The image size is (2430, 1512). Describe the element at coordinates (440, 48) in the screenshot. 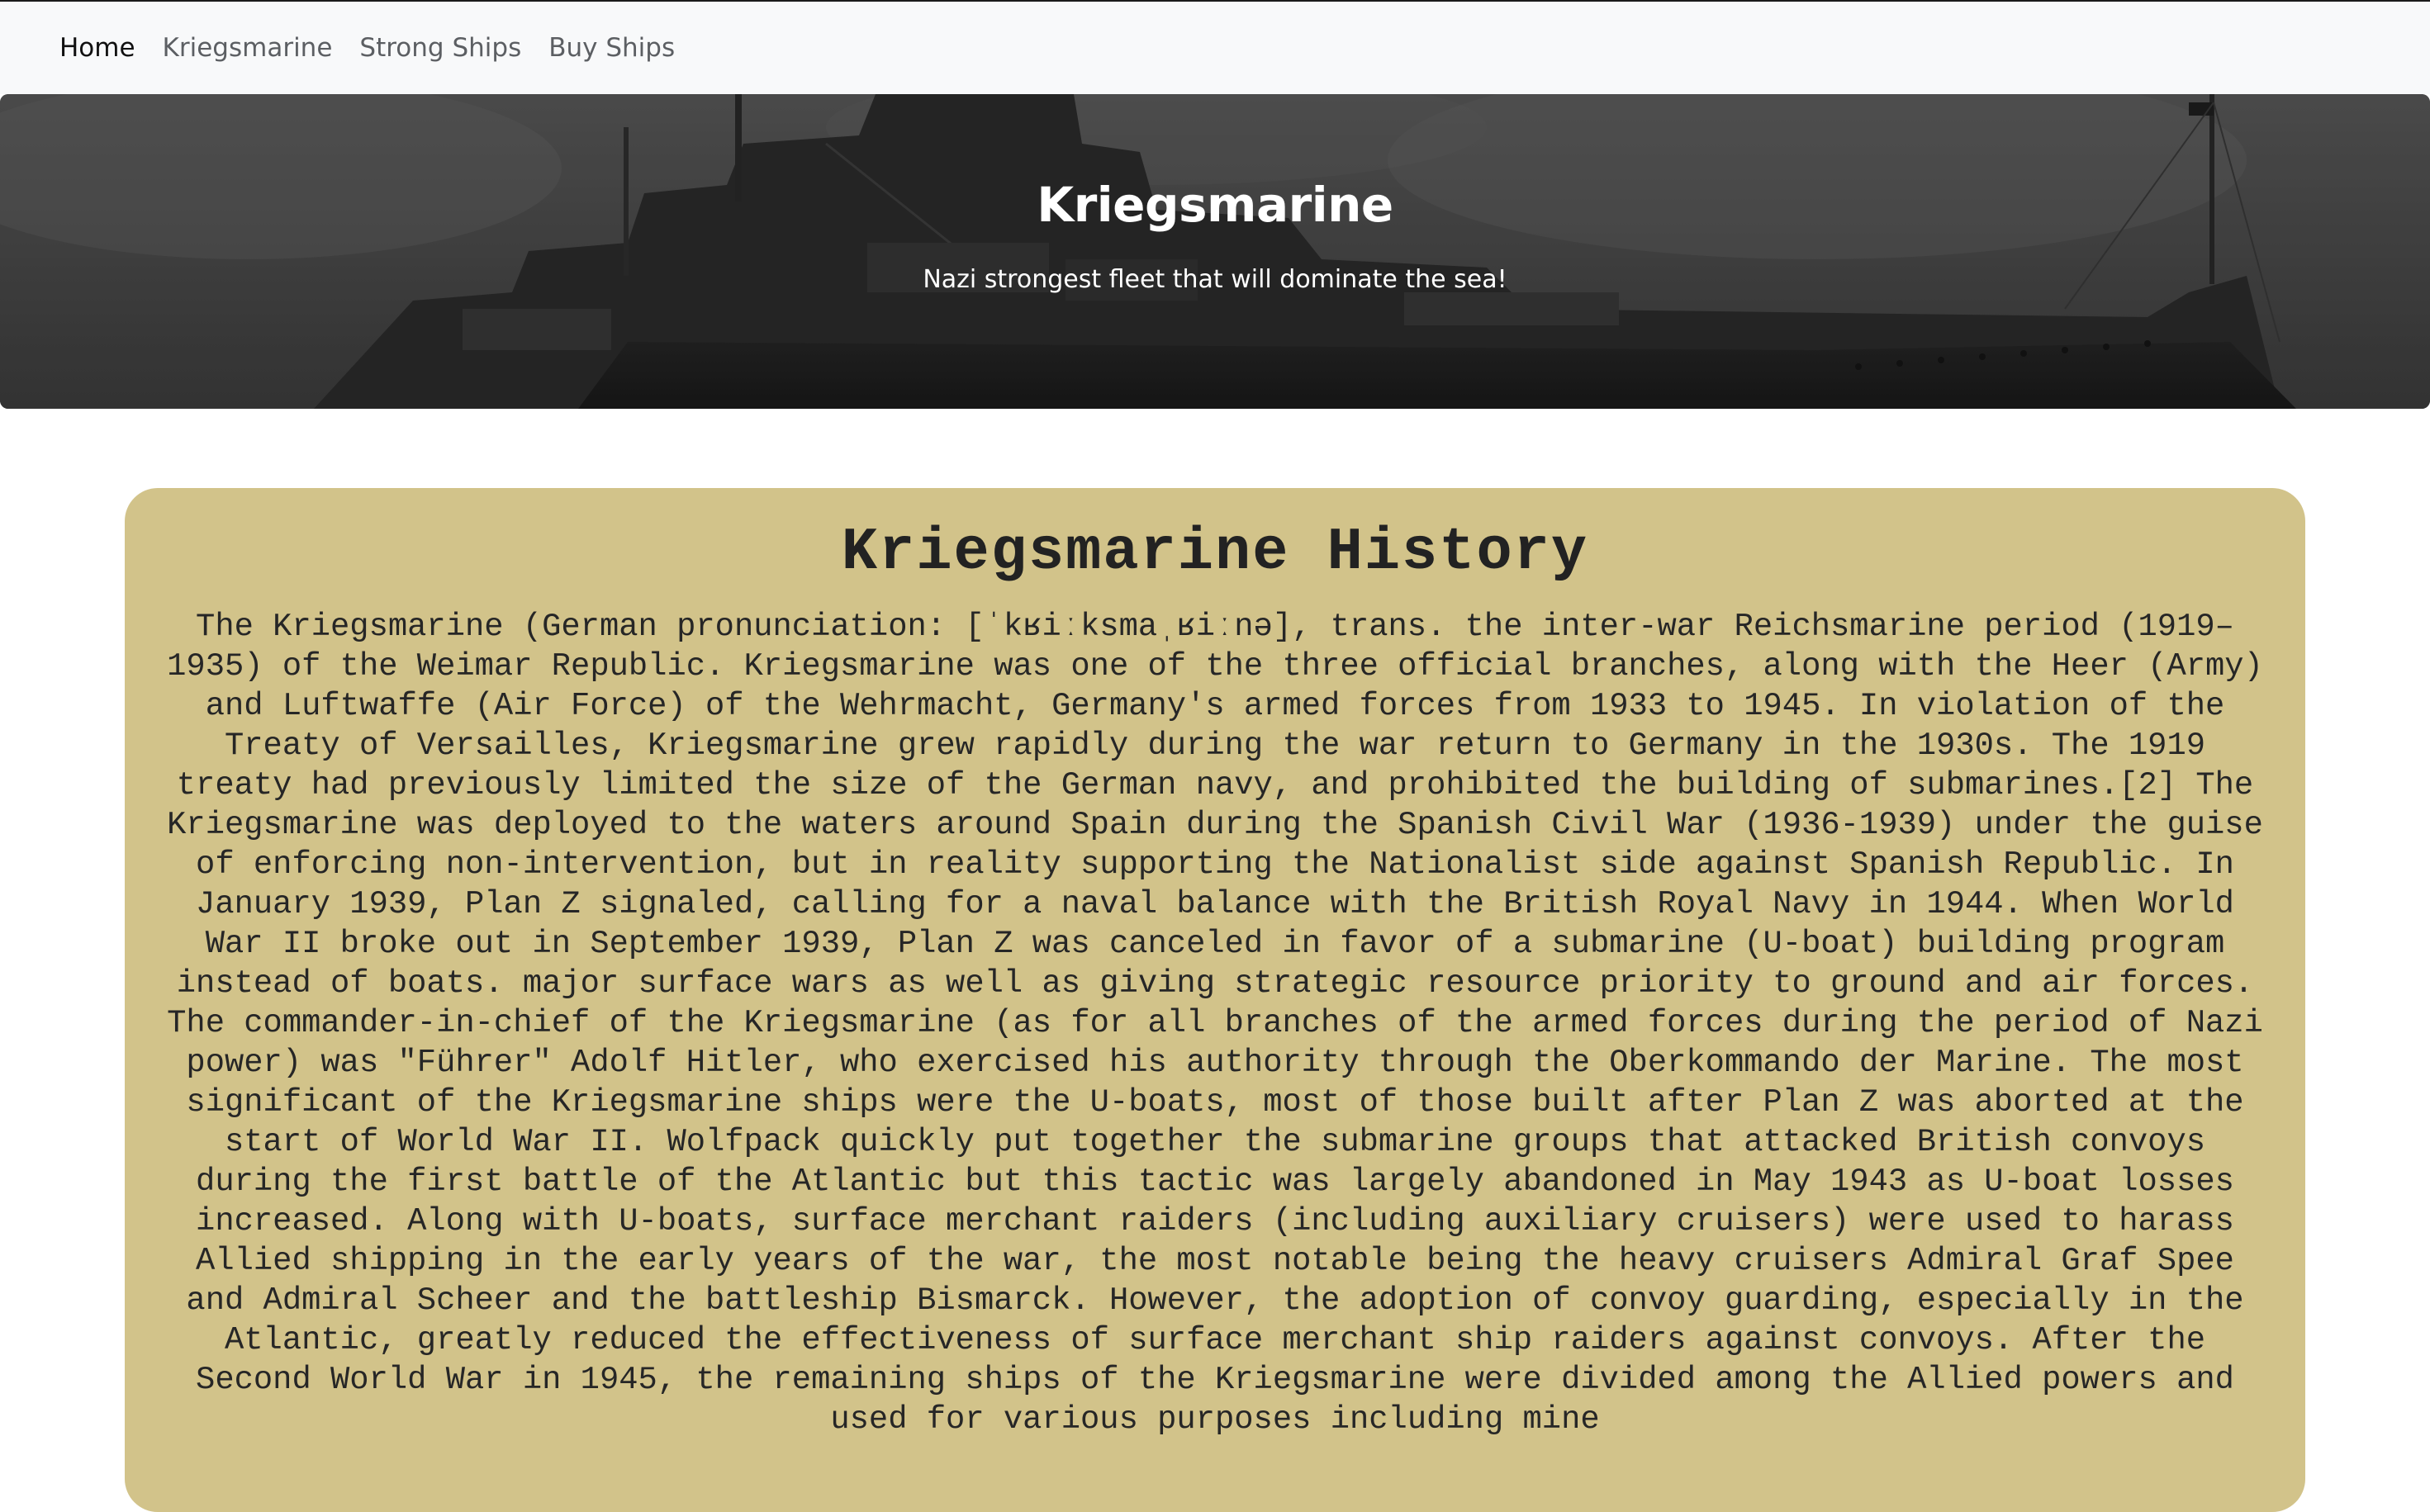

I see `nav-link-strong-ships: Strong Ships` at that location.